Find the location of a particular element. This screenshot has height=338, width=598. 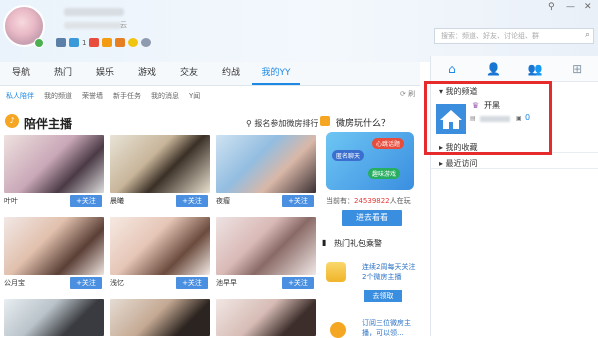

streamer-card: 浅忆 +关注 is located at coordinates (160, 253).